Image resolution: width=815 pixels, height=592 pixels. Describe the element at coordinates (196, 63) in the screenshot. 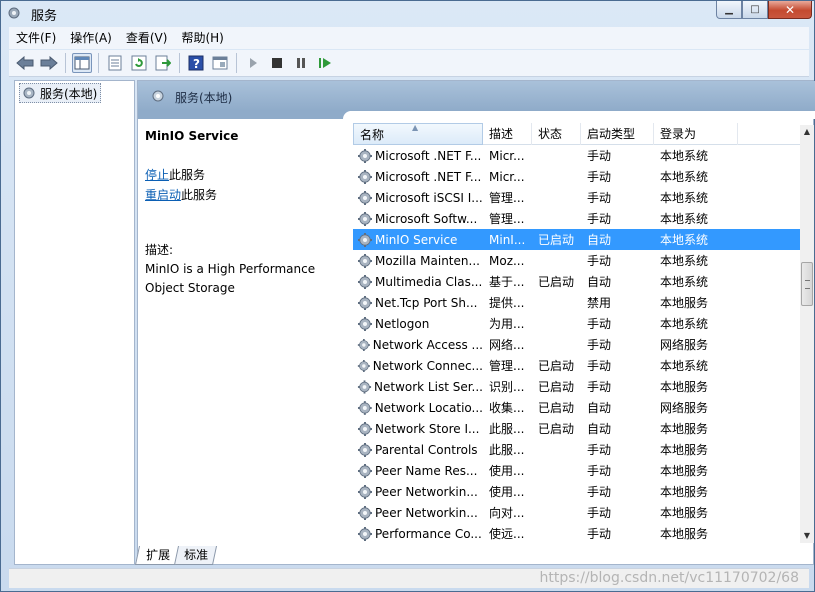

I see `help-button: ?` at that location.